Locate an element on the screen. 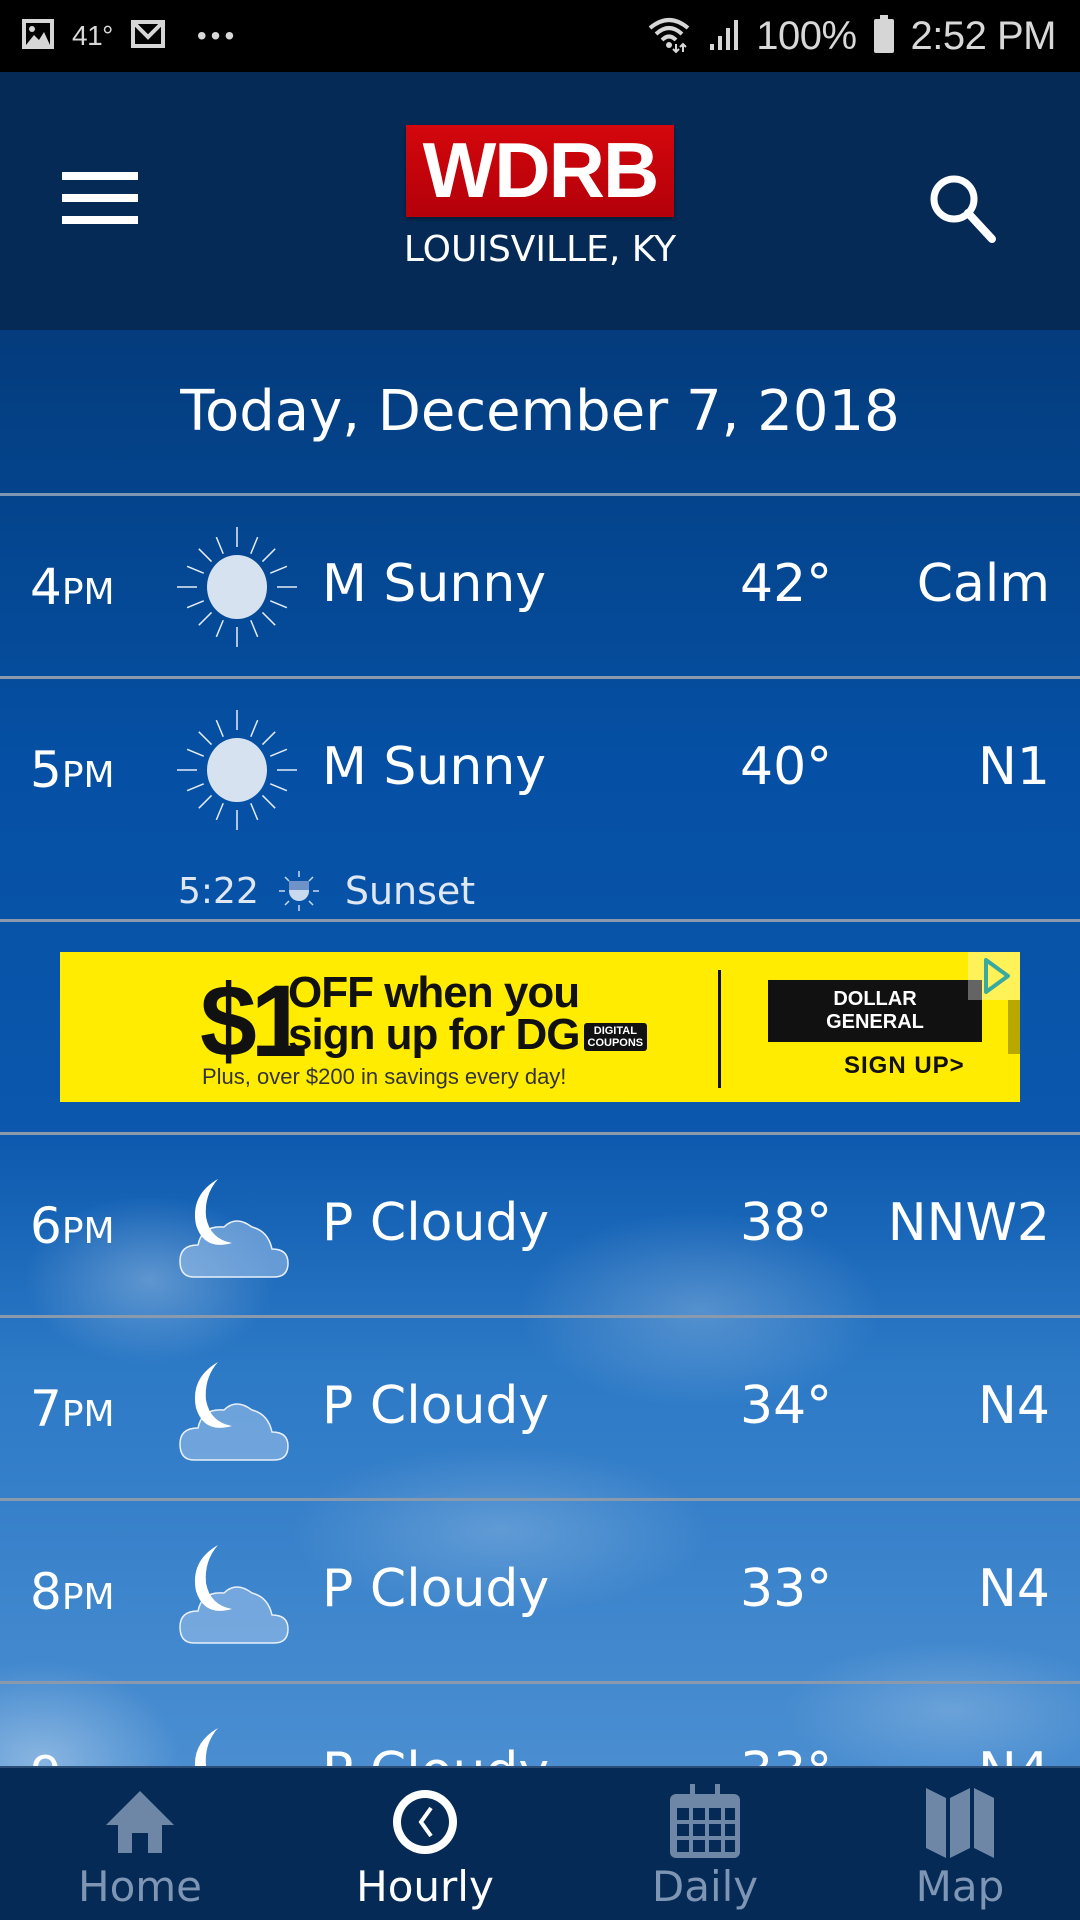  station-logo: WDRB is located at coordinates (539, 170).